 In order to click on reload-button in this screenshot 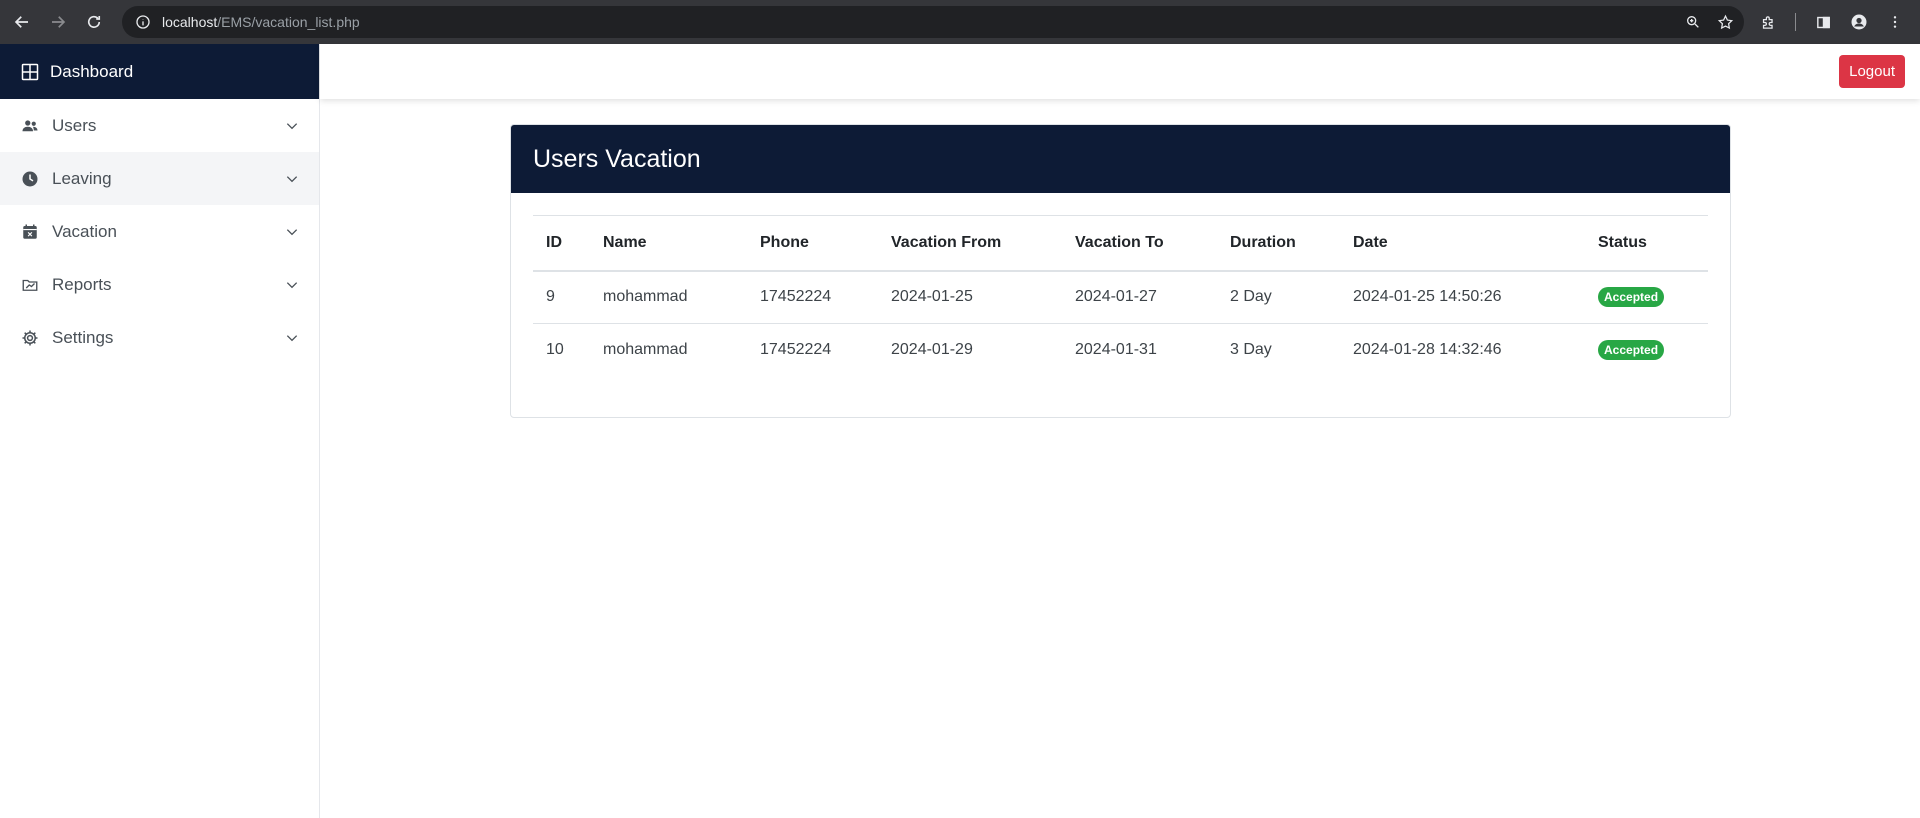, I will do `click(94, 22)`.